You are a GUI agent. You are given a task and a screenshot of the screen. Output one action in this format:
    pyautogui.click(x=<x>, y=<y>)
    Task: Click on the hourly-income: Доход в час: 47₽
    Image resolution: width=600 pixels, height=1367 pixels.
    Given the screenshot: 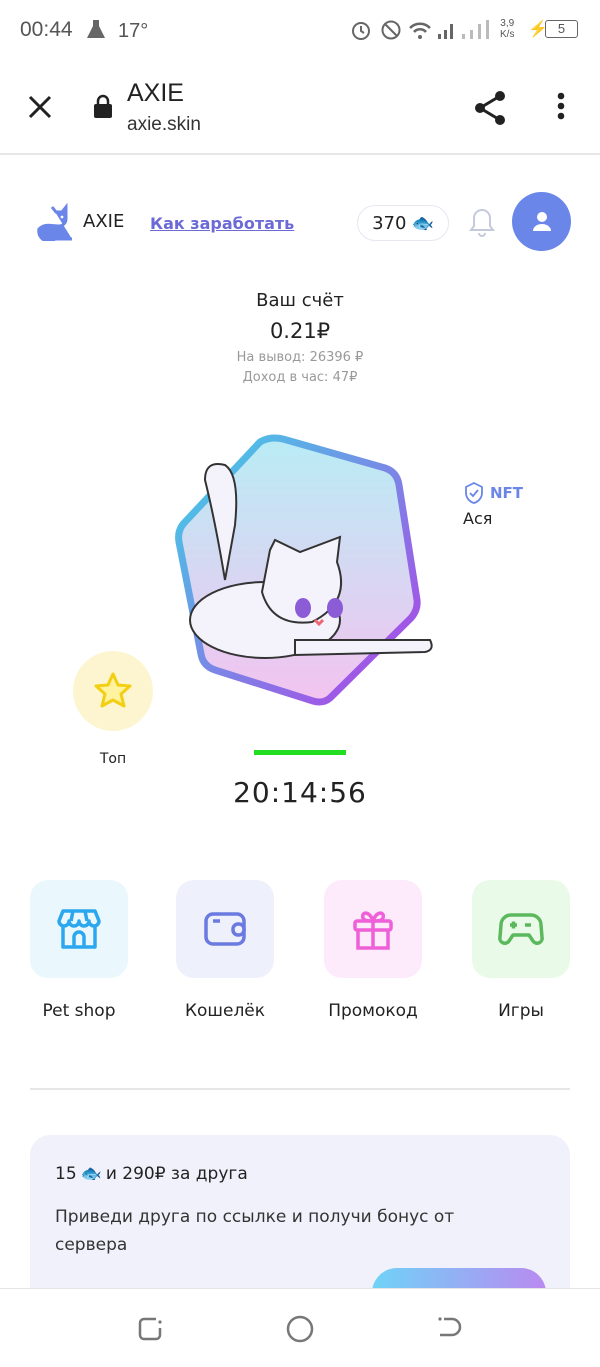 What is the action you would take?
    pyautogui.click(x=300, y=377)
    